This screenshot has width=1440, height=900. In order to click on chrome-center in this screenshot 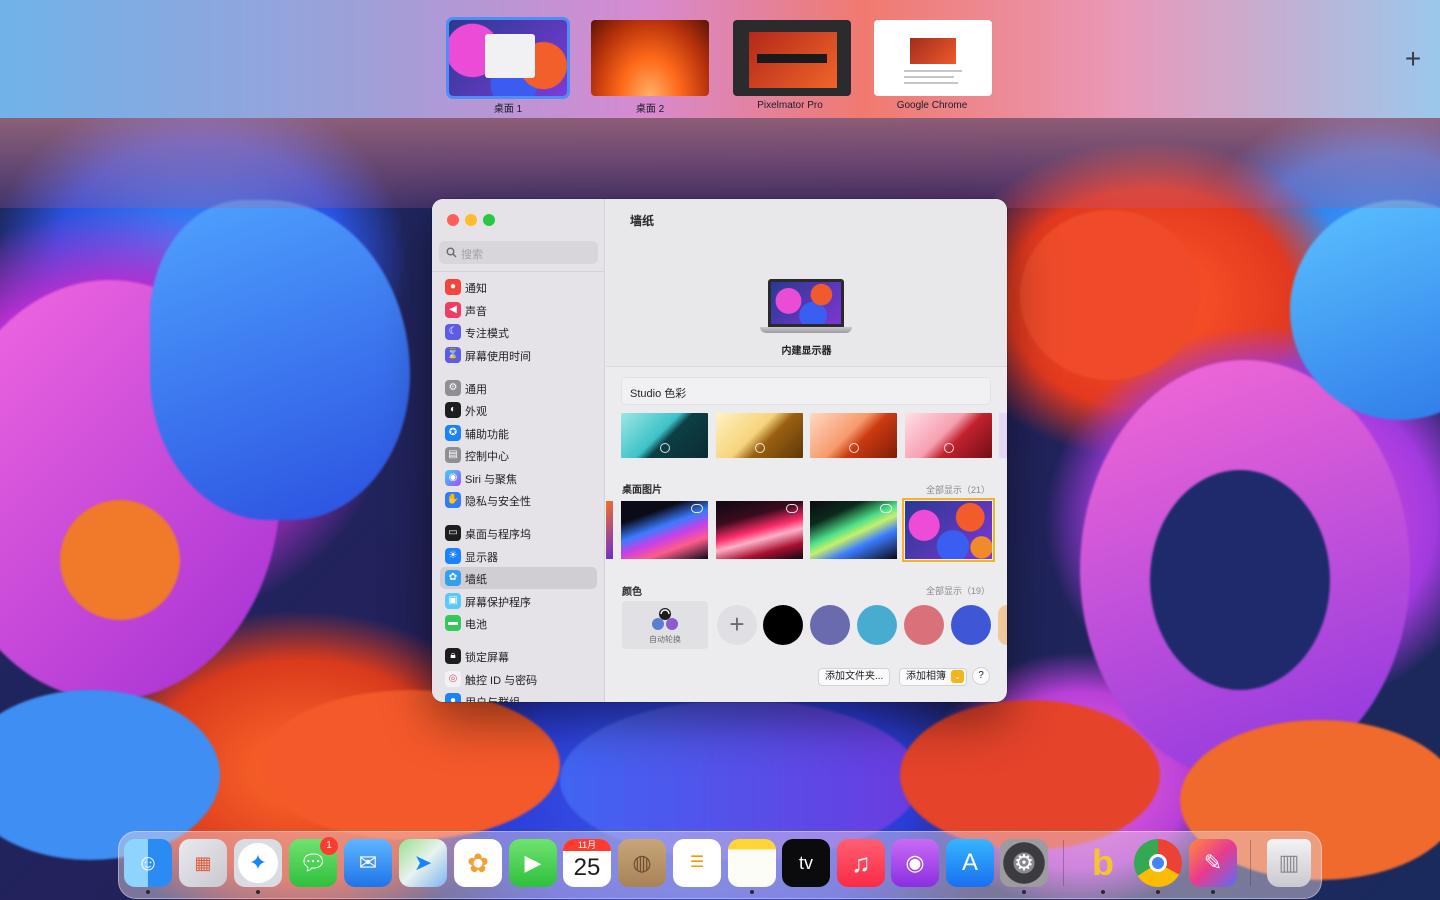, I will do `click(1158, 863)`.